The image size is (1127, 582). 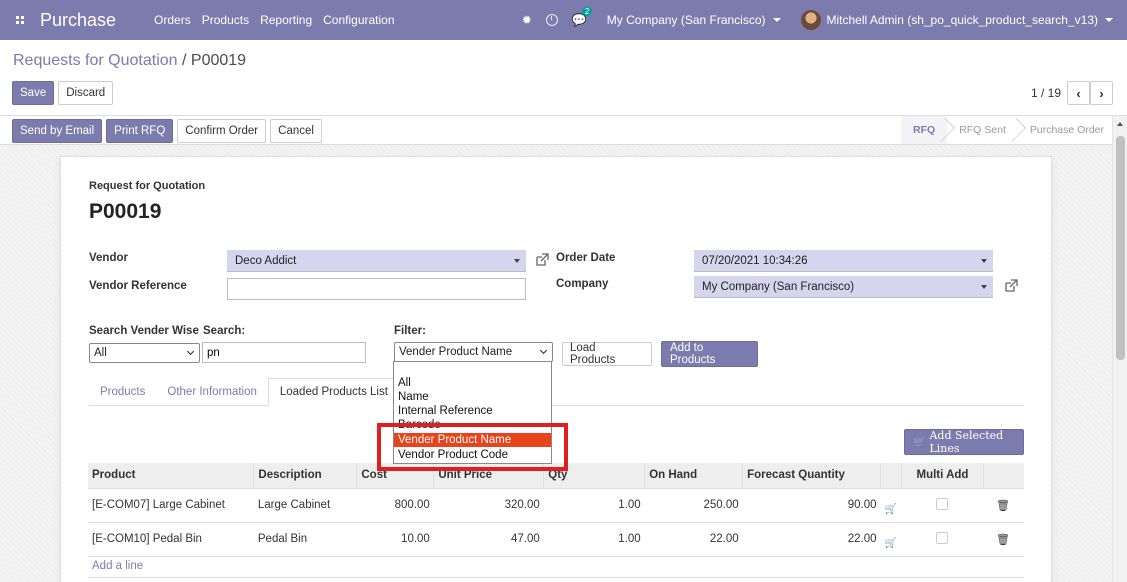 What do you see at coordinates (607, 354) in the screenshot?
I see `load-products-button: Load Products` at bounding box center [607, 354].